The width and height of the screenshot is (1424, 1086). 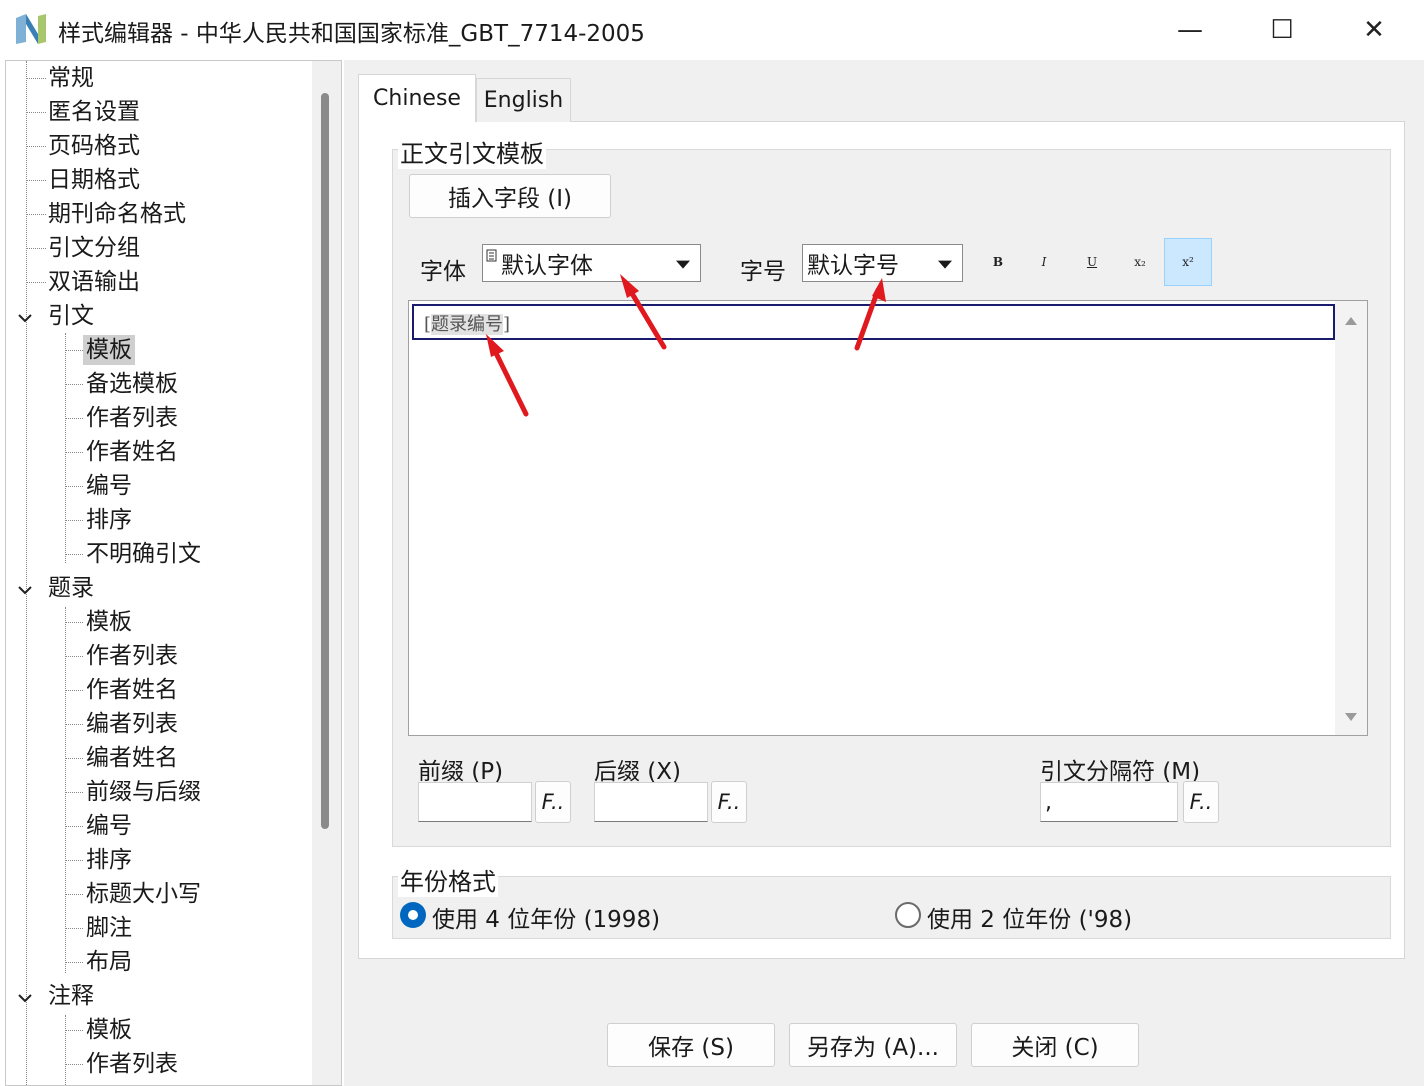 I want to click on year-2-radio, so click(x=908, y=915).